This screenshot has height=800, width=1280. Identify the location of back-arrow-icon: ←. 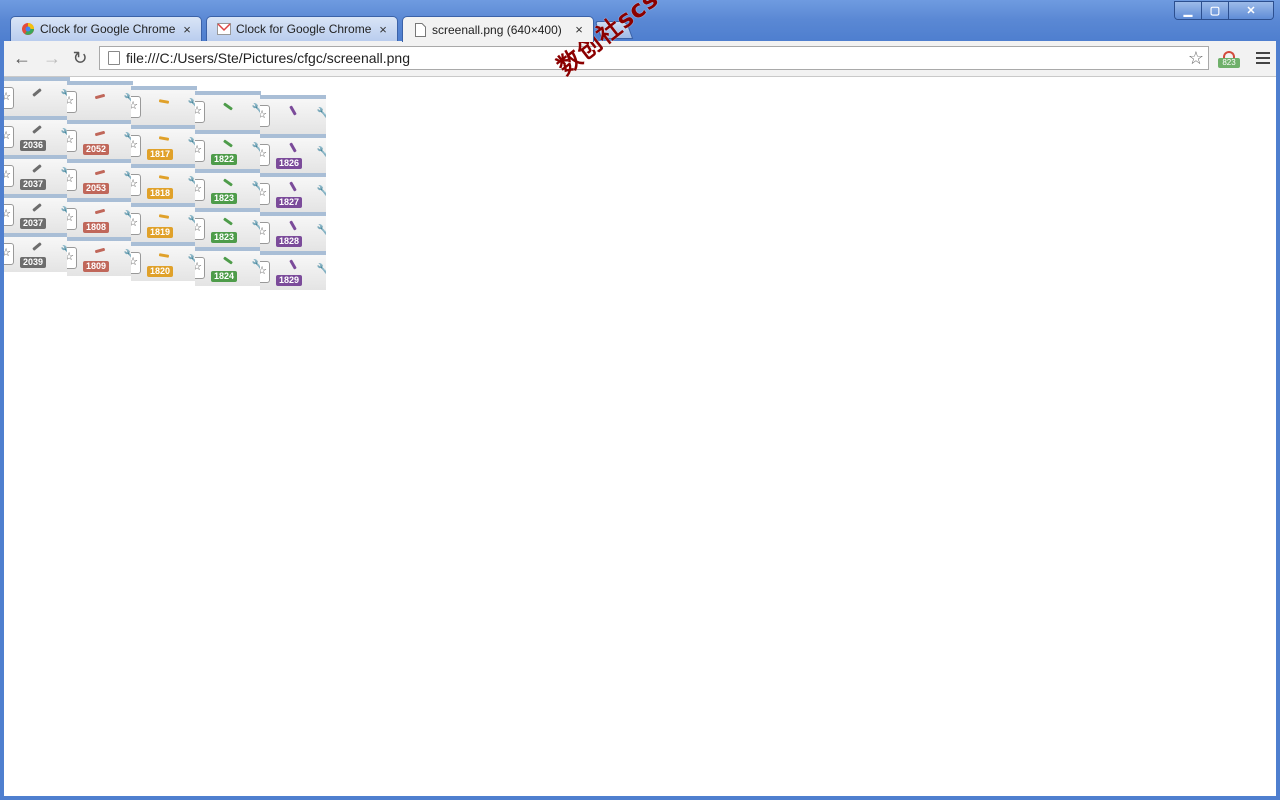
(22, 57).